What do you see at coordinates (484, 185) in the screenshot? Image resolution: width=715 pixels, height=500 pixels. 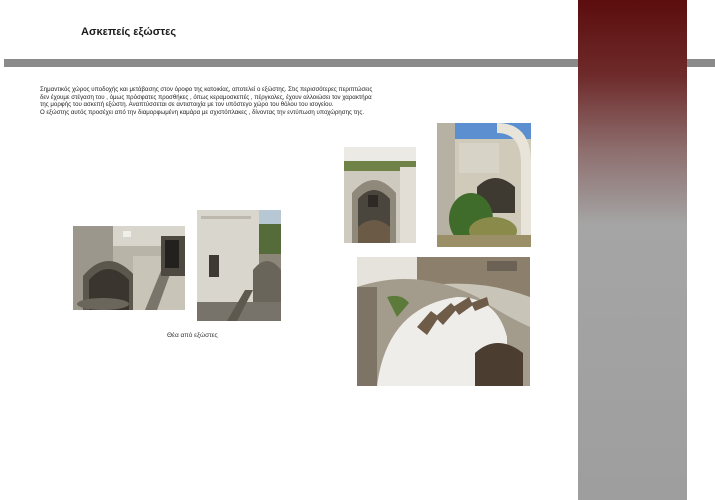 I see `photo-courtyard-arch` at bounding box center [484, 185].